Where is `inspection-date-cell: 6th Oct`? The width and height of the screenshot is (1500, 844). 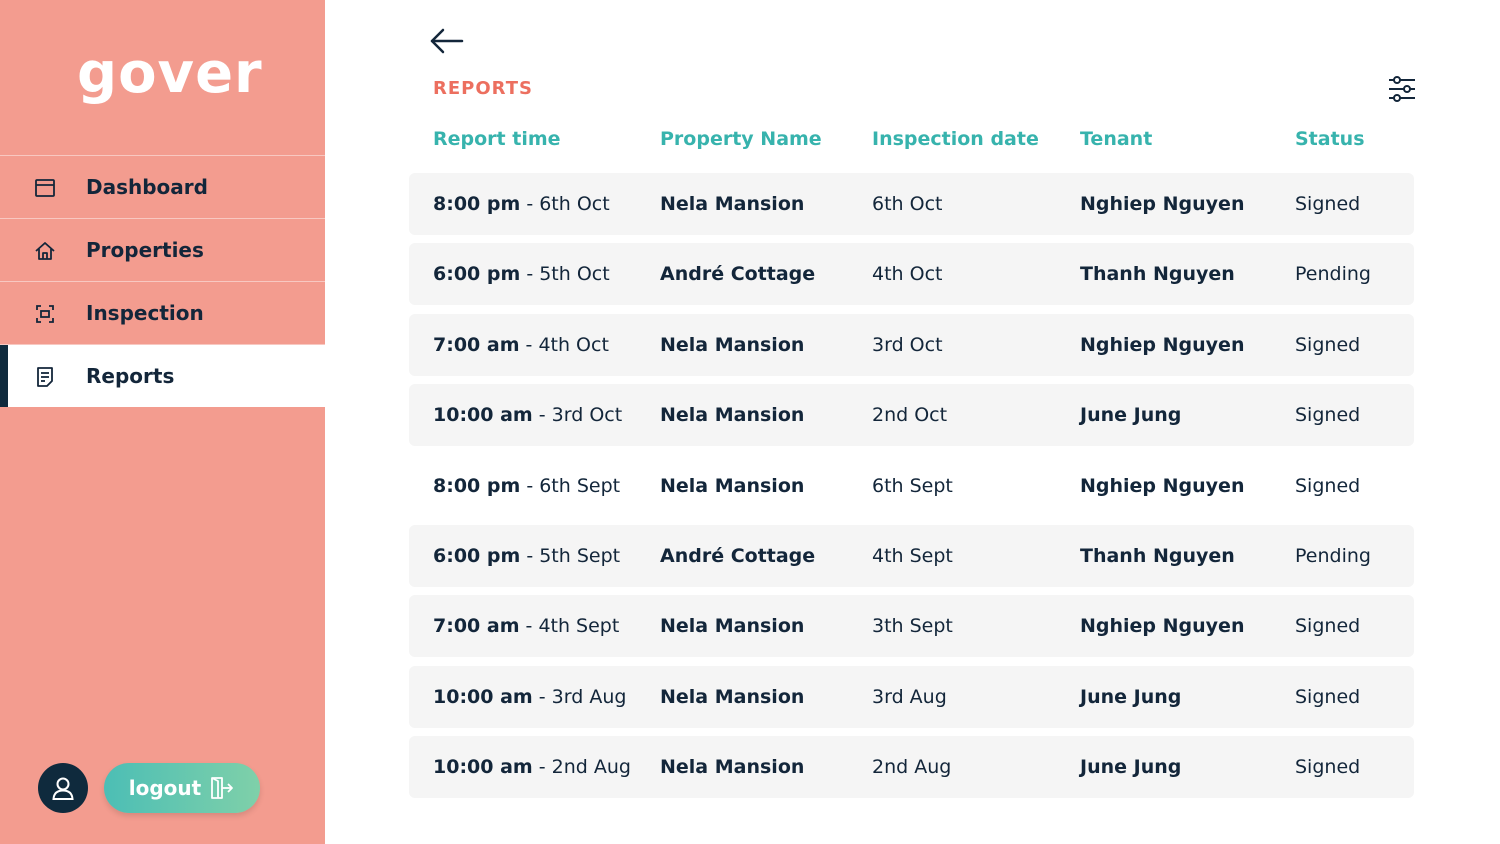 inspection-date-cell: 6th Oct is located at coordinates (907, 204).